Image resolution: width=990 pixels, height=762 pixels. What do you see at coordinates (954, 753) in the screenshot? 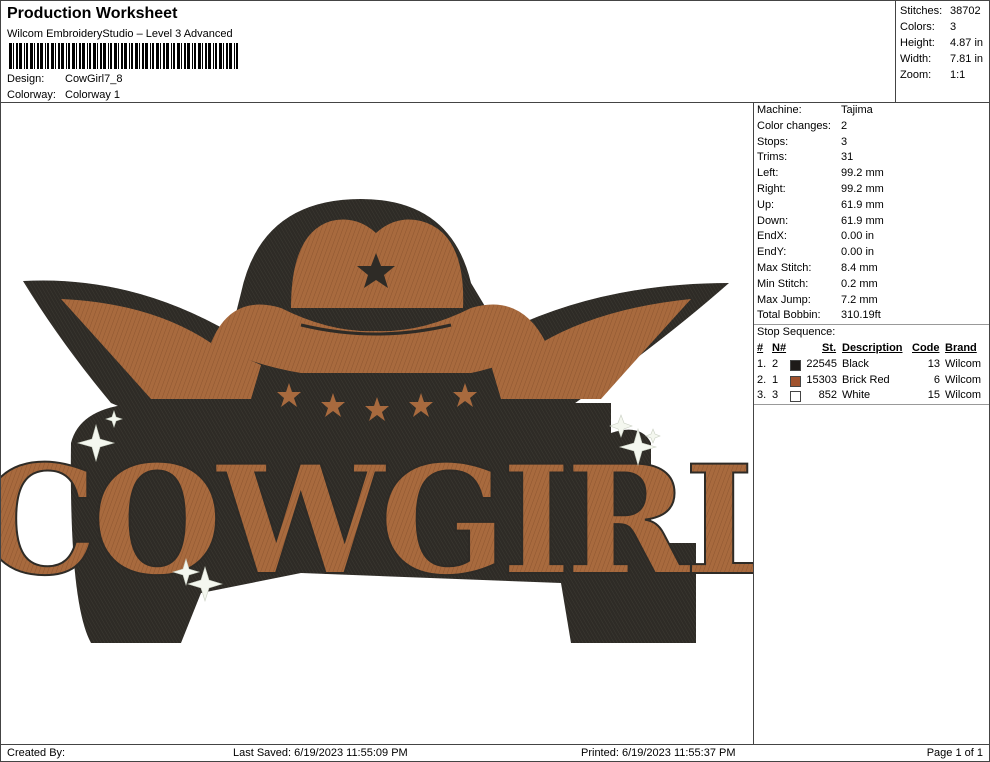
I see `page-number: Page 1 of 1` at bounding box center [954, 753].